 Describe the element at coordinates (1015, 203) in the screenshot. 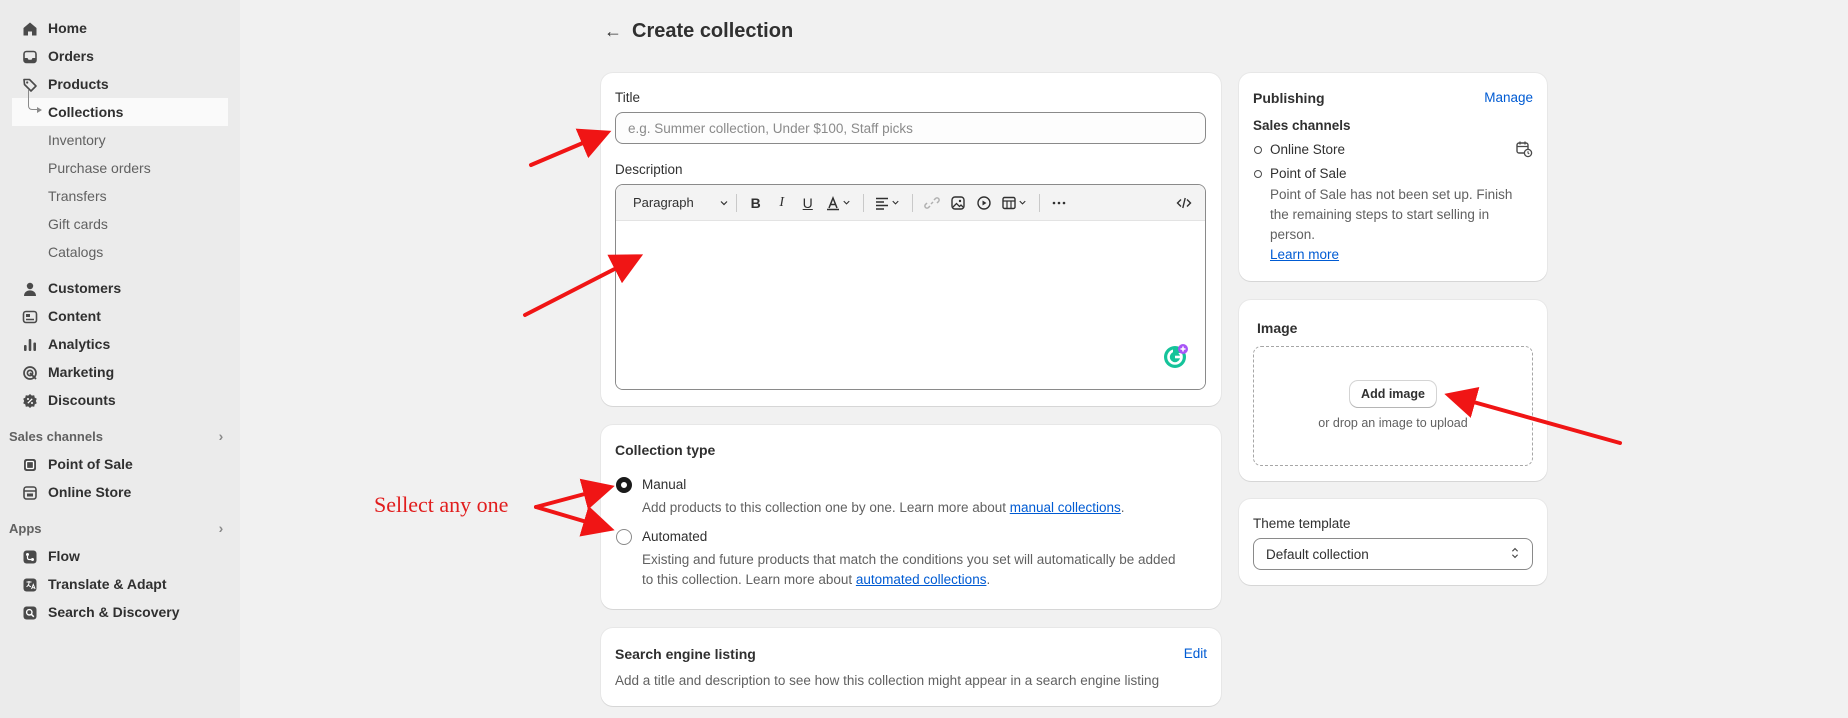

I see `insert-table-button` at that location.